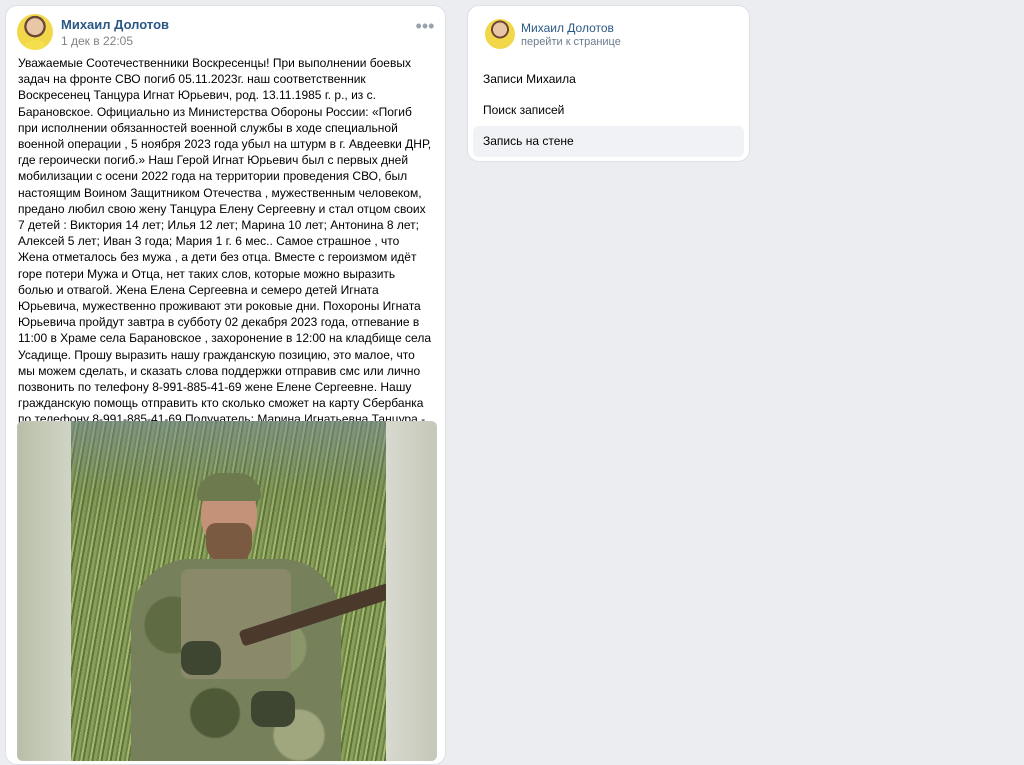 The height and width of the screenshot is (765, 1024). I want to click on photo-image, so click(228, 591).